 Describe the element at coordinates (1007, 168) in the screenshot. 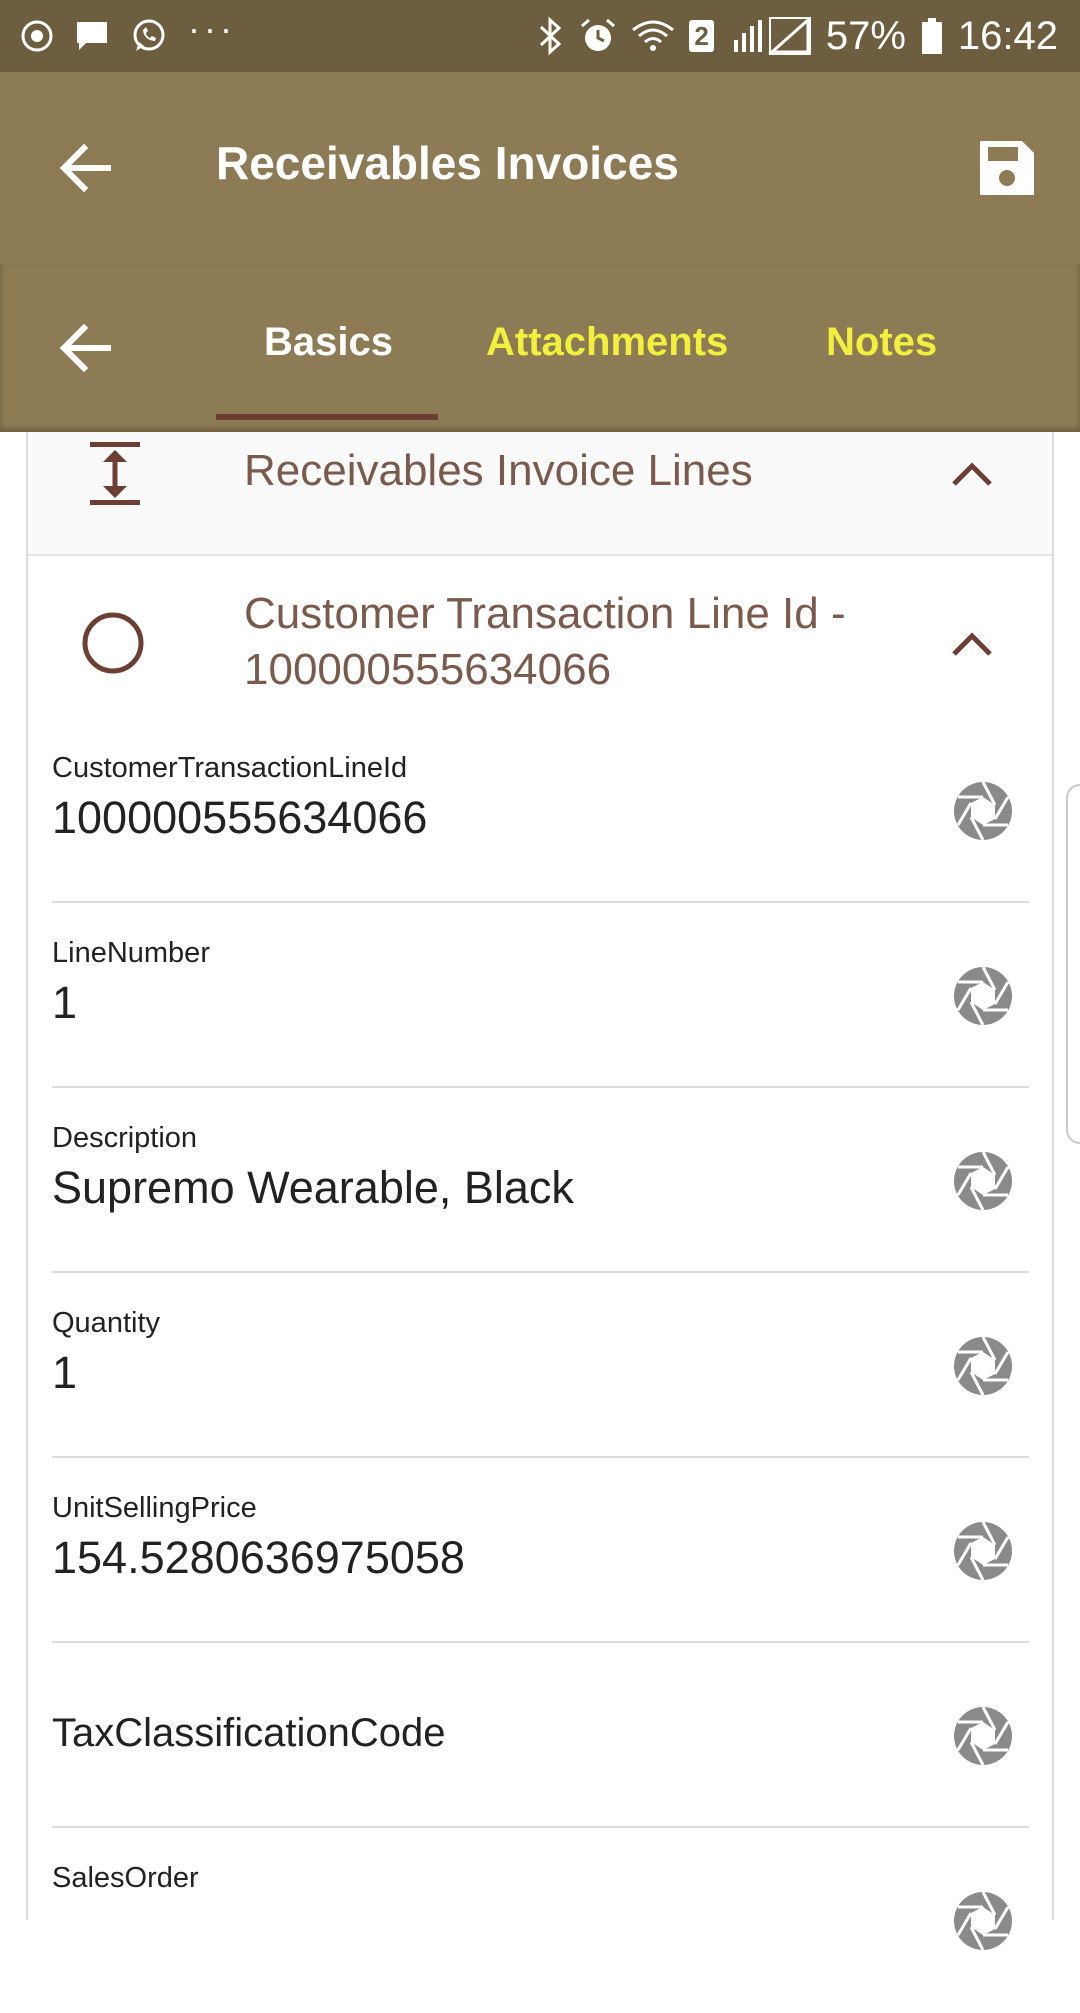

I see `save-icon` at that location.